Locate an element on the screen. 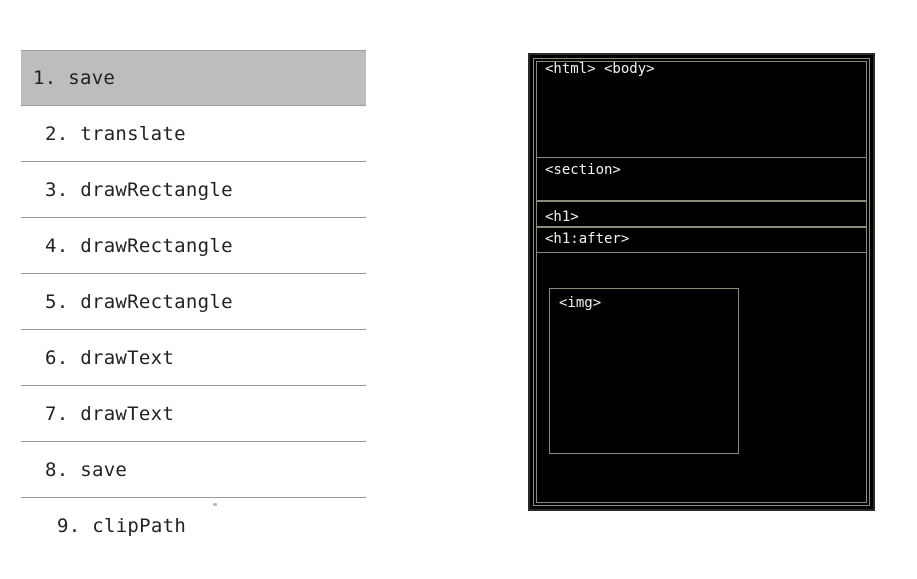 The width and height of the screenshot is (917, 579). mouse-cursor-mark is located at coordinates (215, 504).